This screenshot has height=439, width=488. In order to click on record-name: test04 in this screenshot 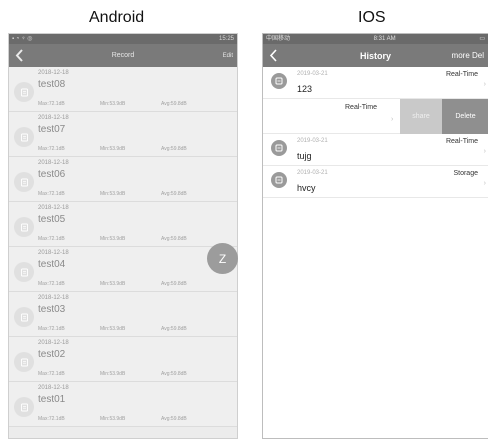, I will do `click(52, 264)`.